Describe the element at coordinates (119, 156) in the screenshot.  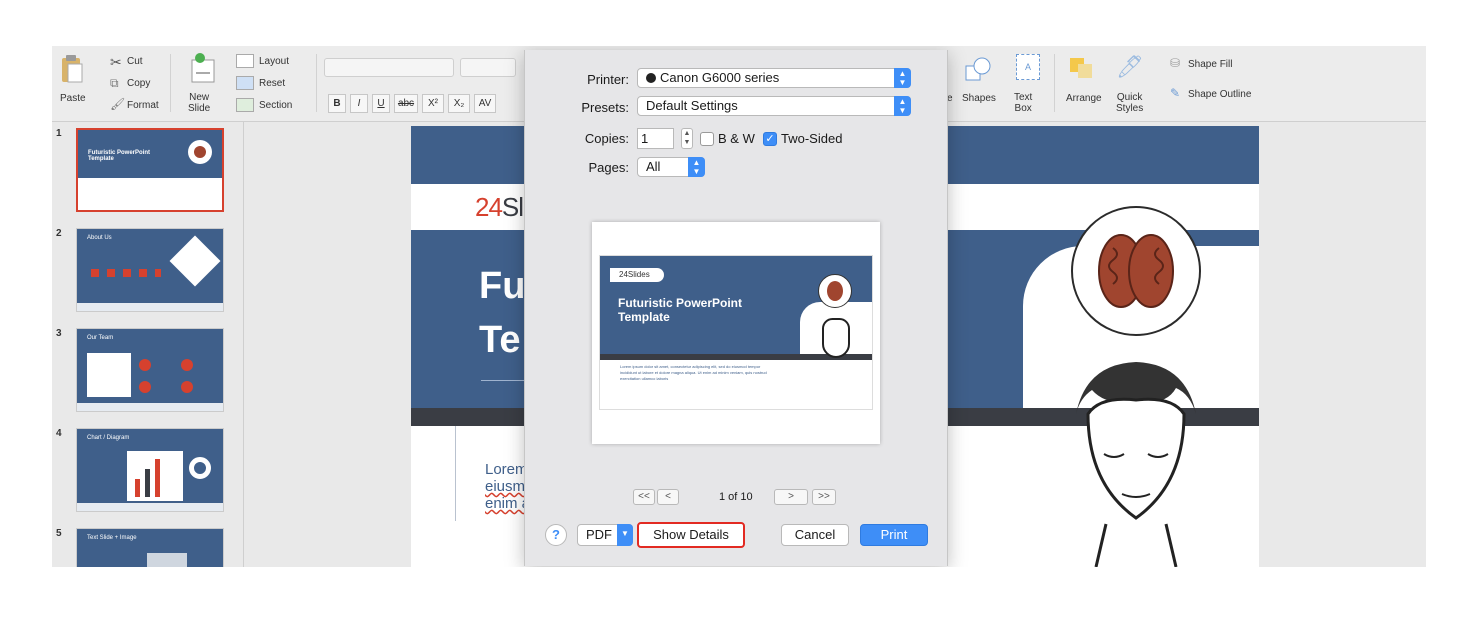
I see `thumb-title: Futuristic PowerPoint Template` at that location.